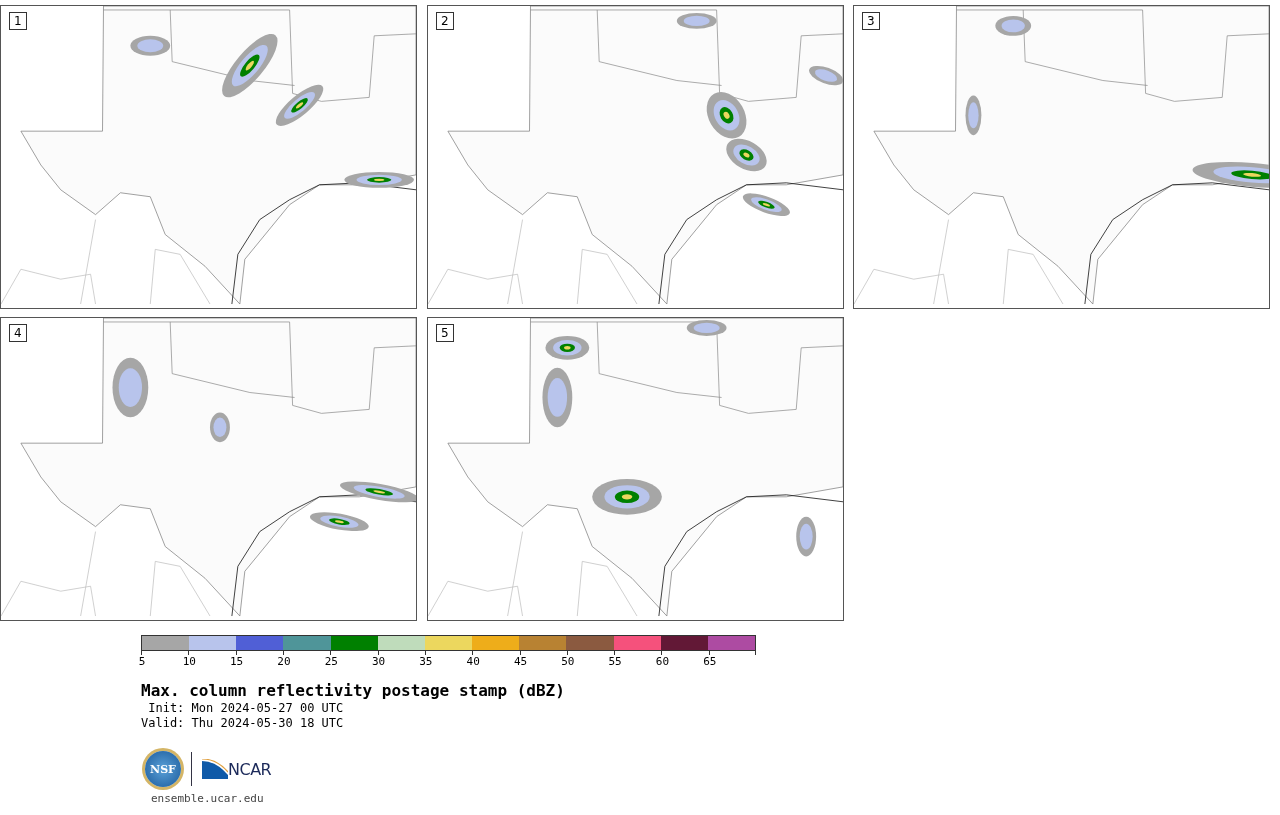  Describe the element at coordinates (426, 661) in the screenshot. I see `tick-label: 35` at that location.